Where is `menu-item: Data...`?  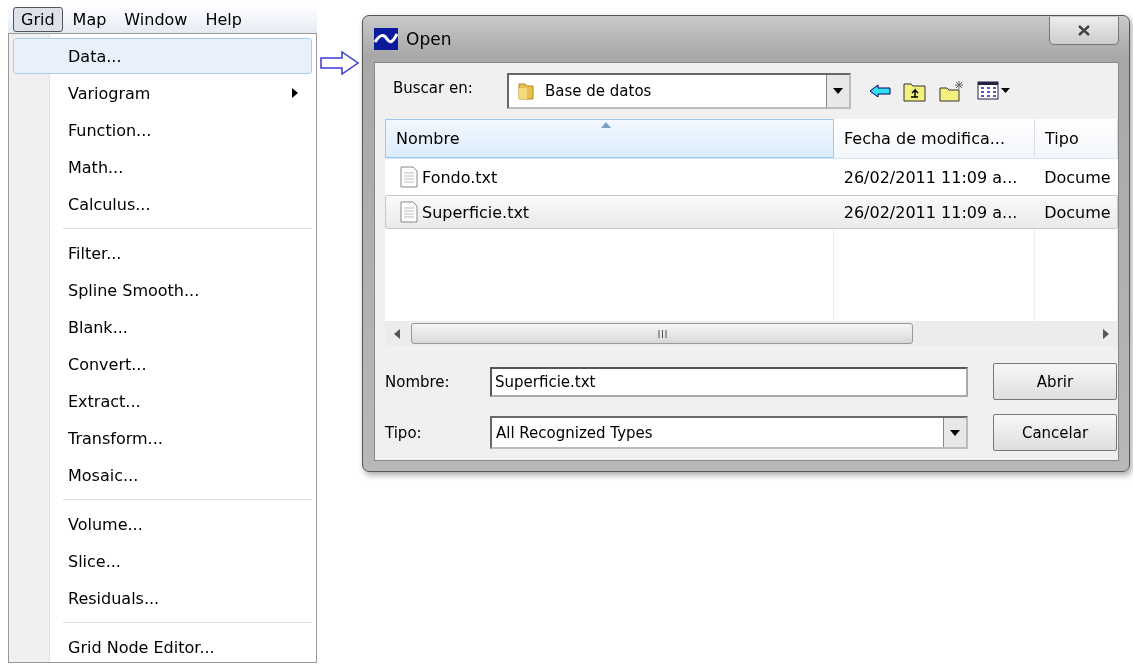
menu-item: Data... is located at coordinates (162, 56).